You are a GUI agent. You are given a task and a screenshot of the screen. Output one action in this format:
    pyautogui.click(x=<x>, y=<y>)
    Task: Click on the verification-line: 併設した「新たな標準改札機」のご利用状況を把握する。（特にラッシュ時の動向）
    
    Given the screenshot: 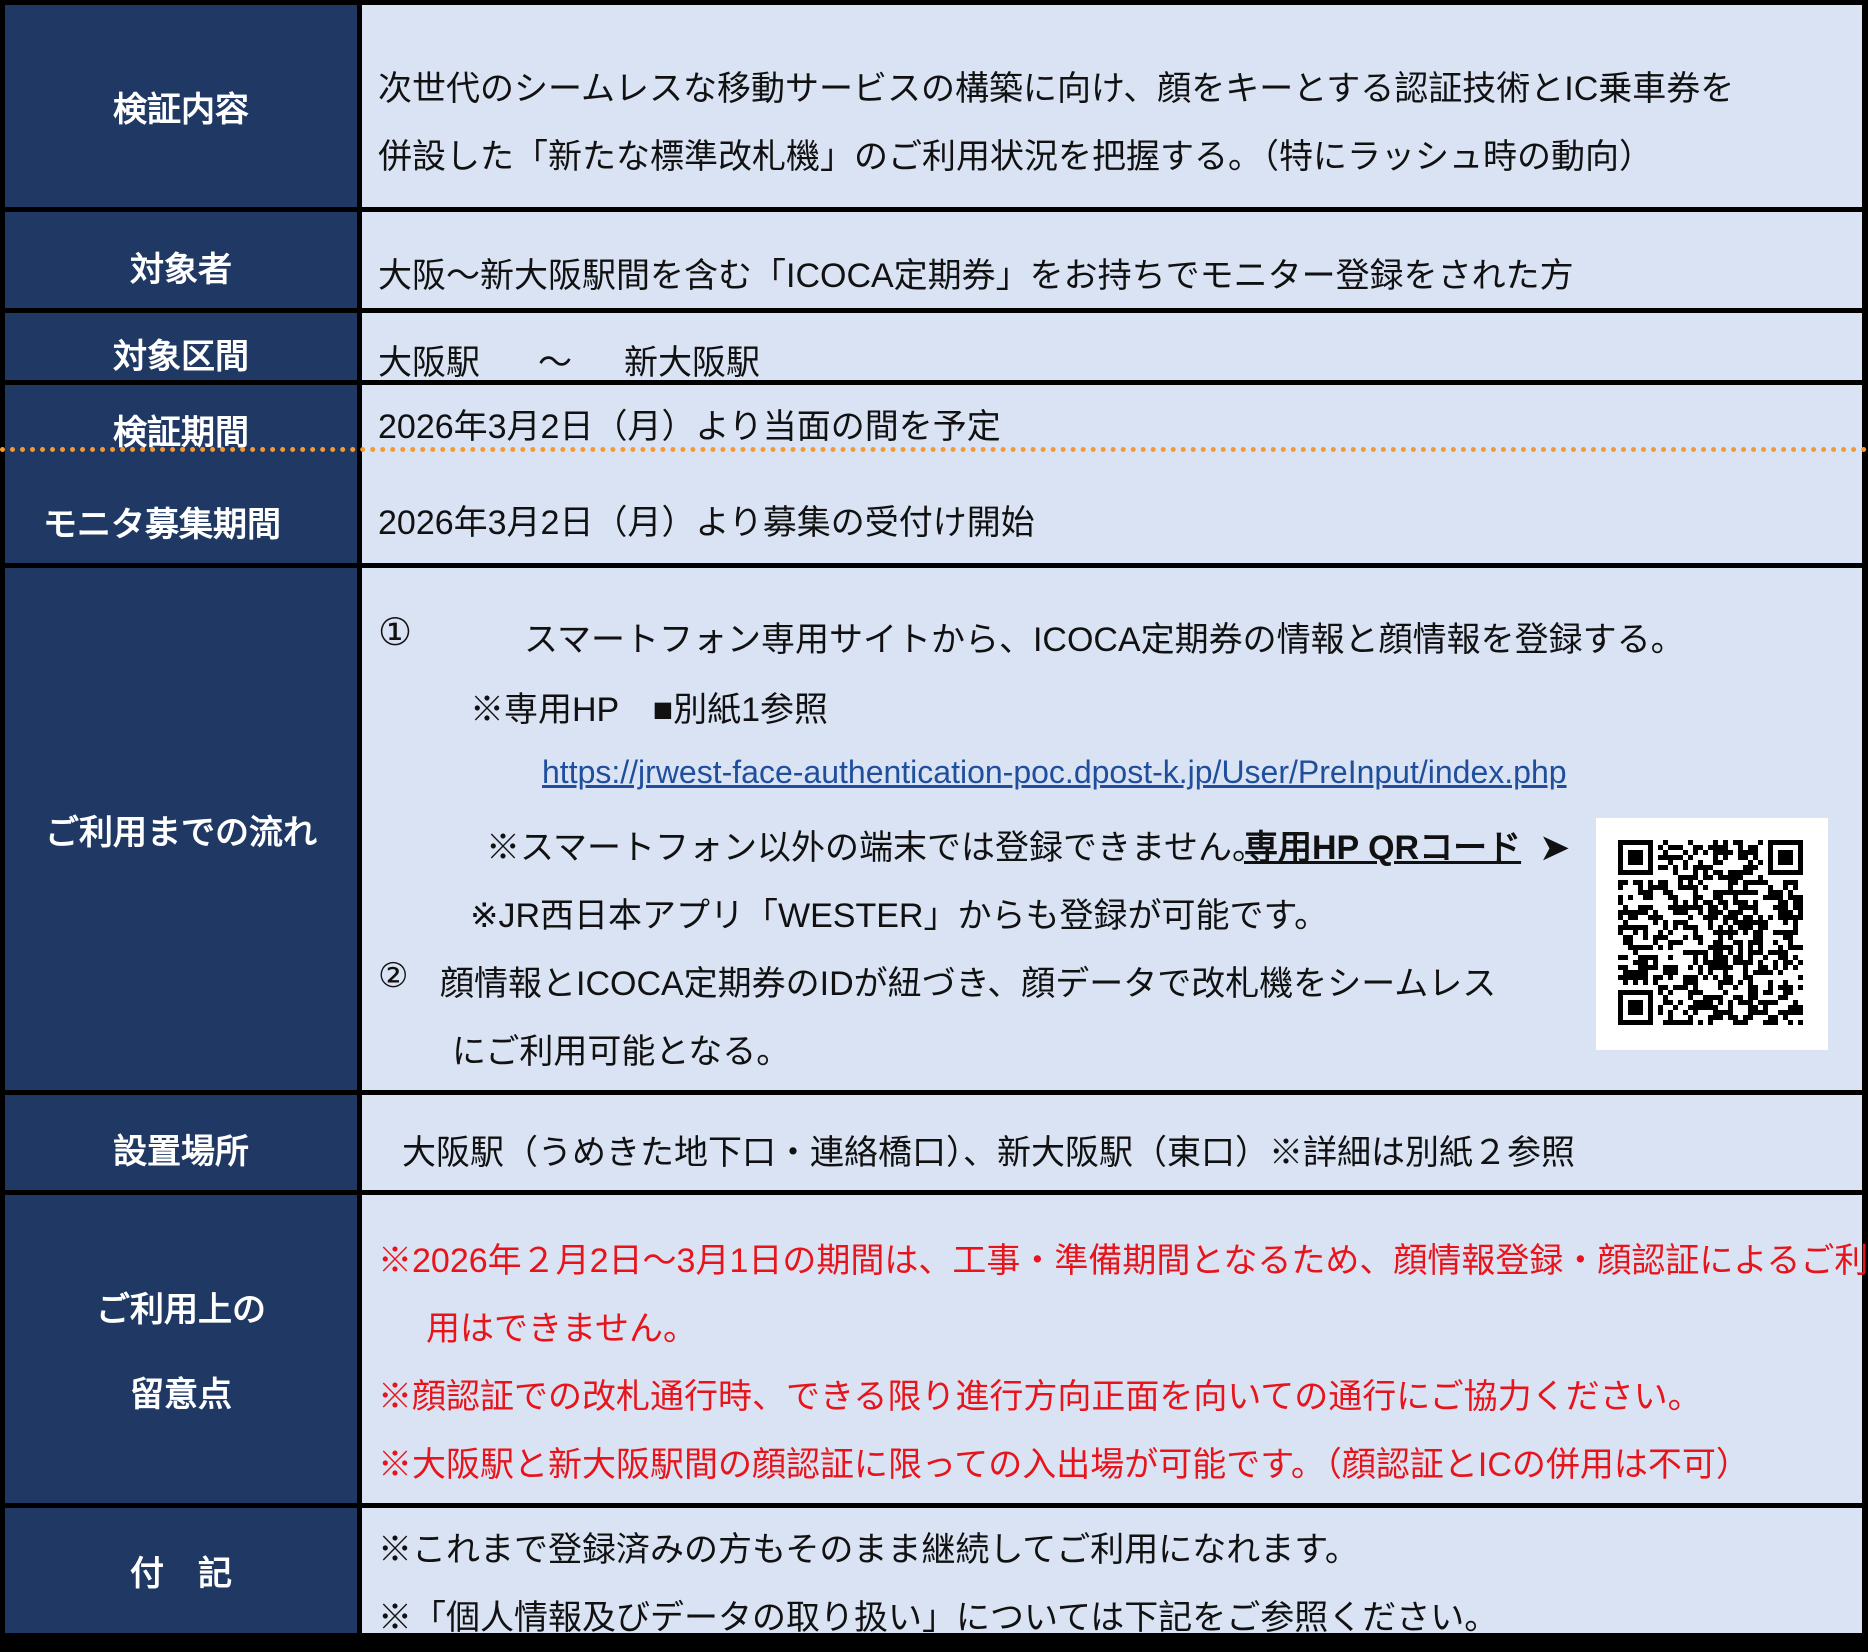 What is the action you would take?
    pyautogui.click(x=1015, y=157)
    